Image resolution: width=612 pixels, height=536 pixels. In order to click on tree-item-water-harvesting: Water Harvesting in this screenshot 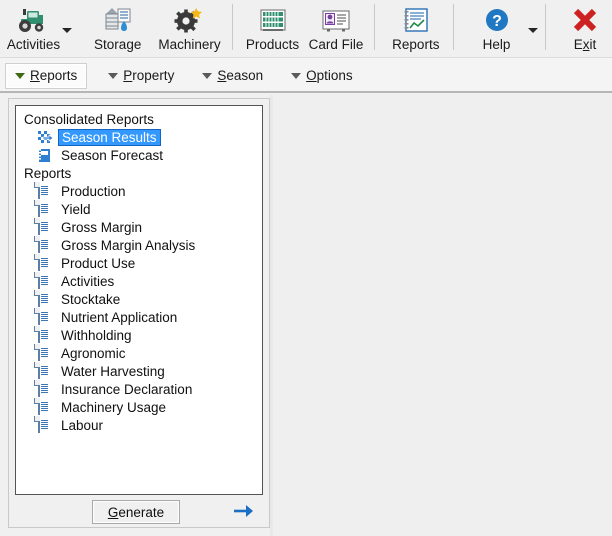, I will do `click(139, 371)`.